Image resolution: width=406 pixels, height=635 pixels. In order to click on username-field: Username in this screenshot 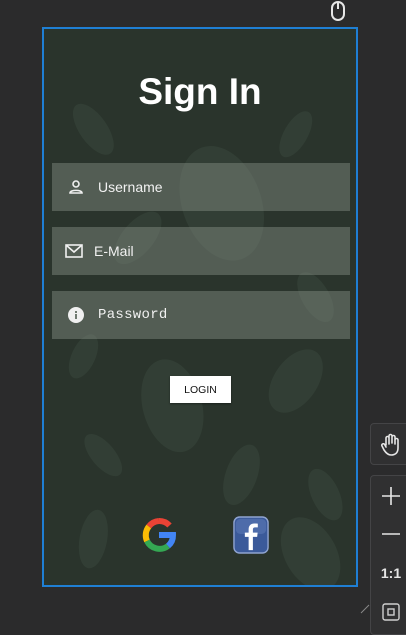, I will do `click(201, 187)`.